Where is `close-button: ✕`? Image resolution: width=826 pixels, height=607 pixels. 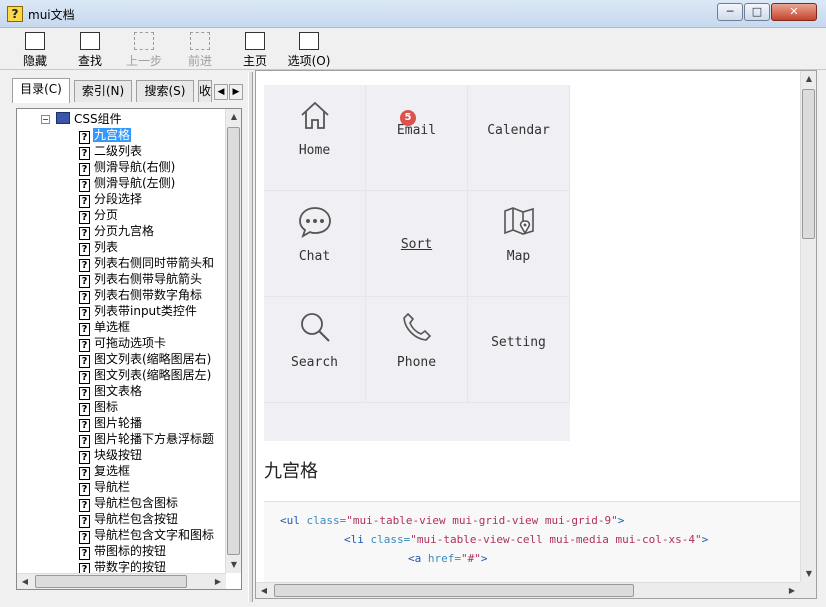
close-button: ✕ is located at coordinates (794, 12).